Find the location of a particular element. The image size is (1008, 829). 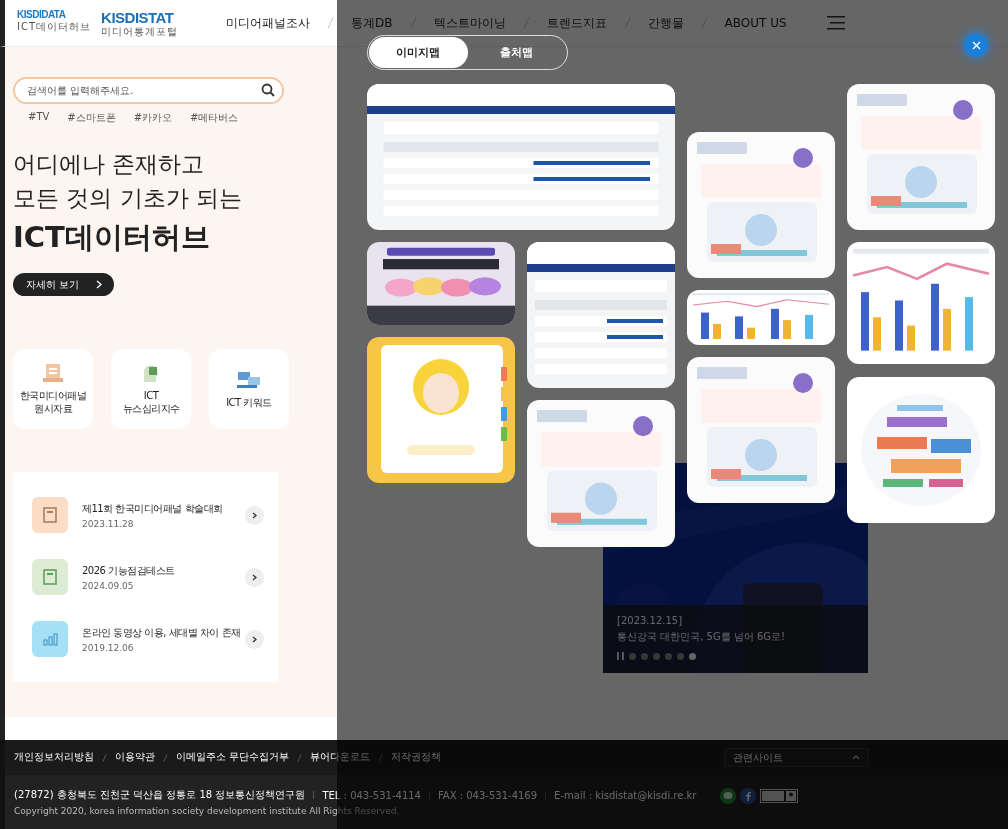

footer-info: E-mail : kisdistat@kisdi.re.kr is located at coordinates (625, 795).